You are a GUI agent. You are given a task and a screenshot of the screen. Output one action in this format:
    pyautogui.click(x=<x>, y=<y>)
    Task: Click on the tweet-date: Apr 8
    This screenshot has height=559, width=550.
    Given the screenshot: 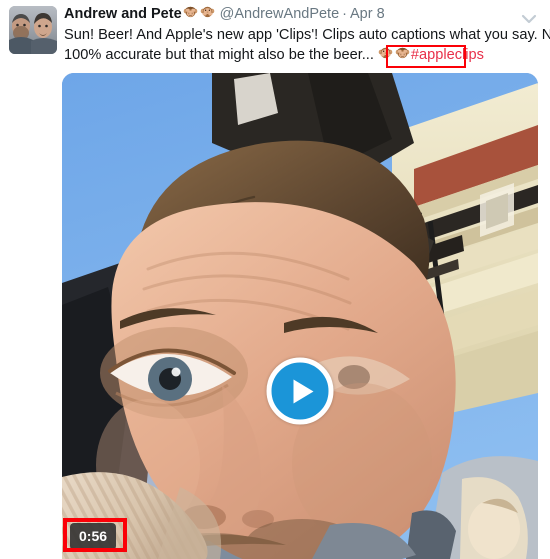 What is the action you would take?
    pyautogui.click(x=367, y=14)
    